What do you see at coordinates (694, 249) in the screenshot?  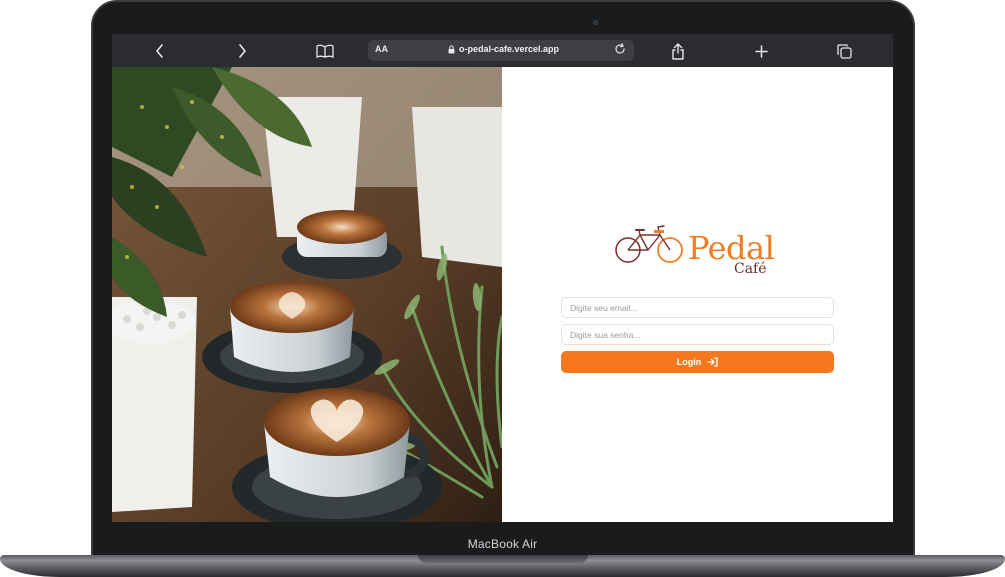 I see `brand-logo: Pedal Café` at bounding box center [694, 249].